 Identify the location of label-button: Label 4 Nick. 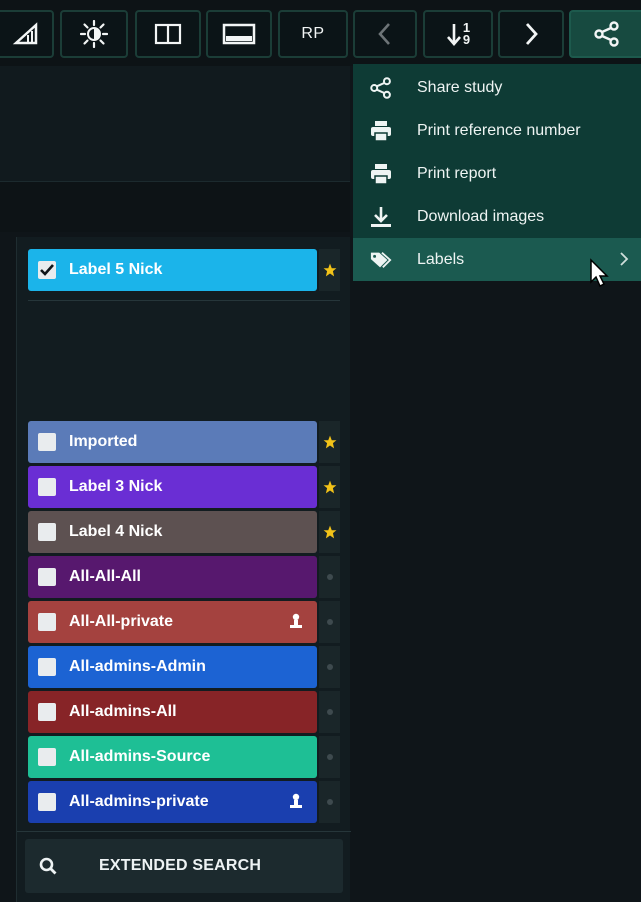
(172, 532).